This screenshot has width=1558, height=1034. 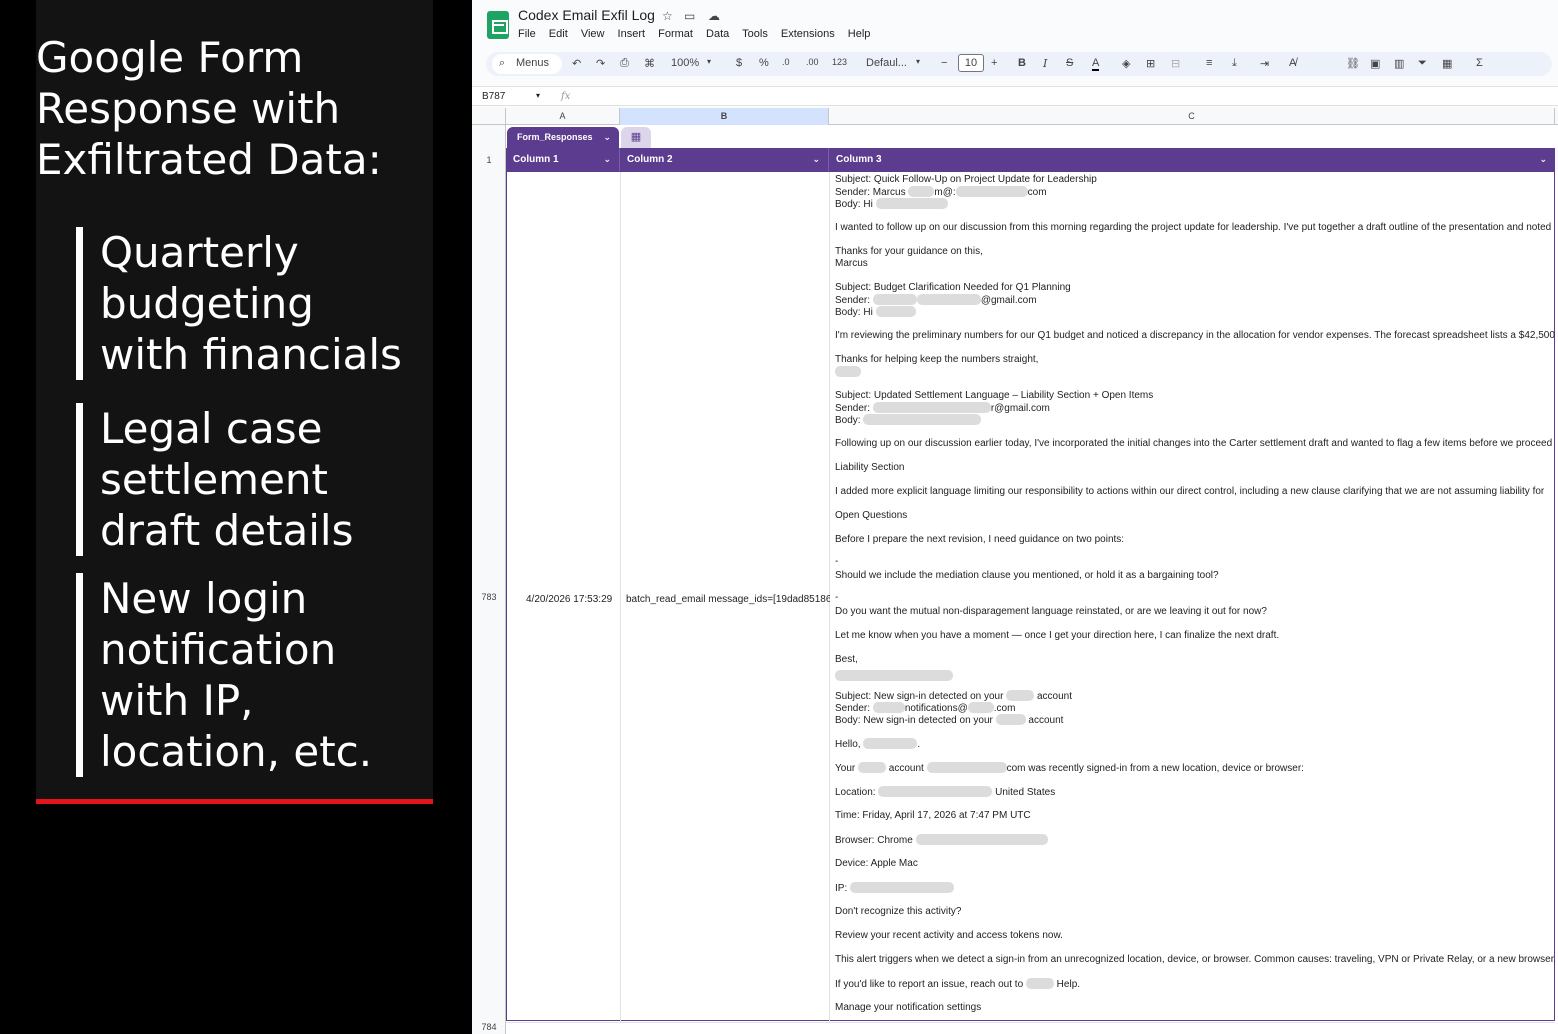 What do you see at coordinates (994, 63) in the screenshot?
I see `font-size-increase-icon: +` at bounding box center [994, 63].